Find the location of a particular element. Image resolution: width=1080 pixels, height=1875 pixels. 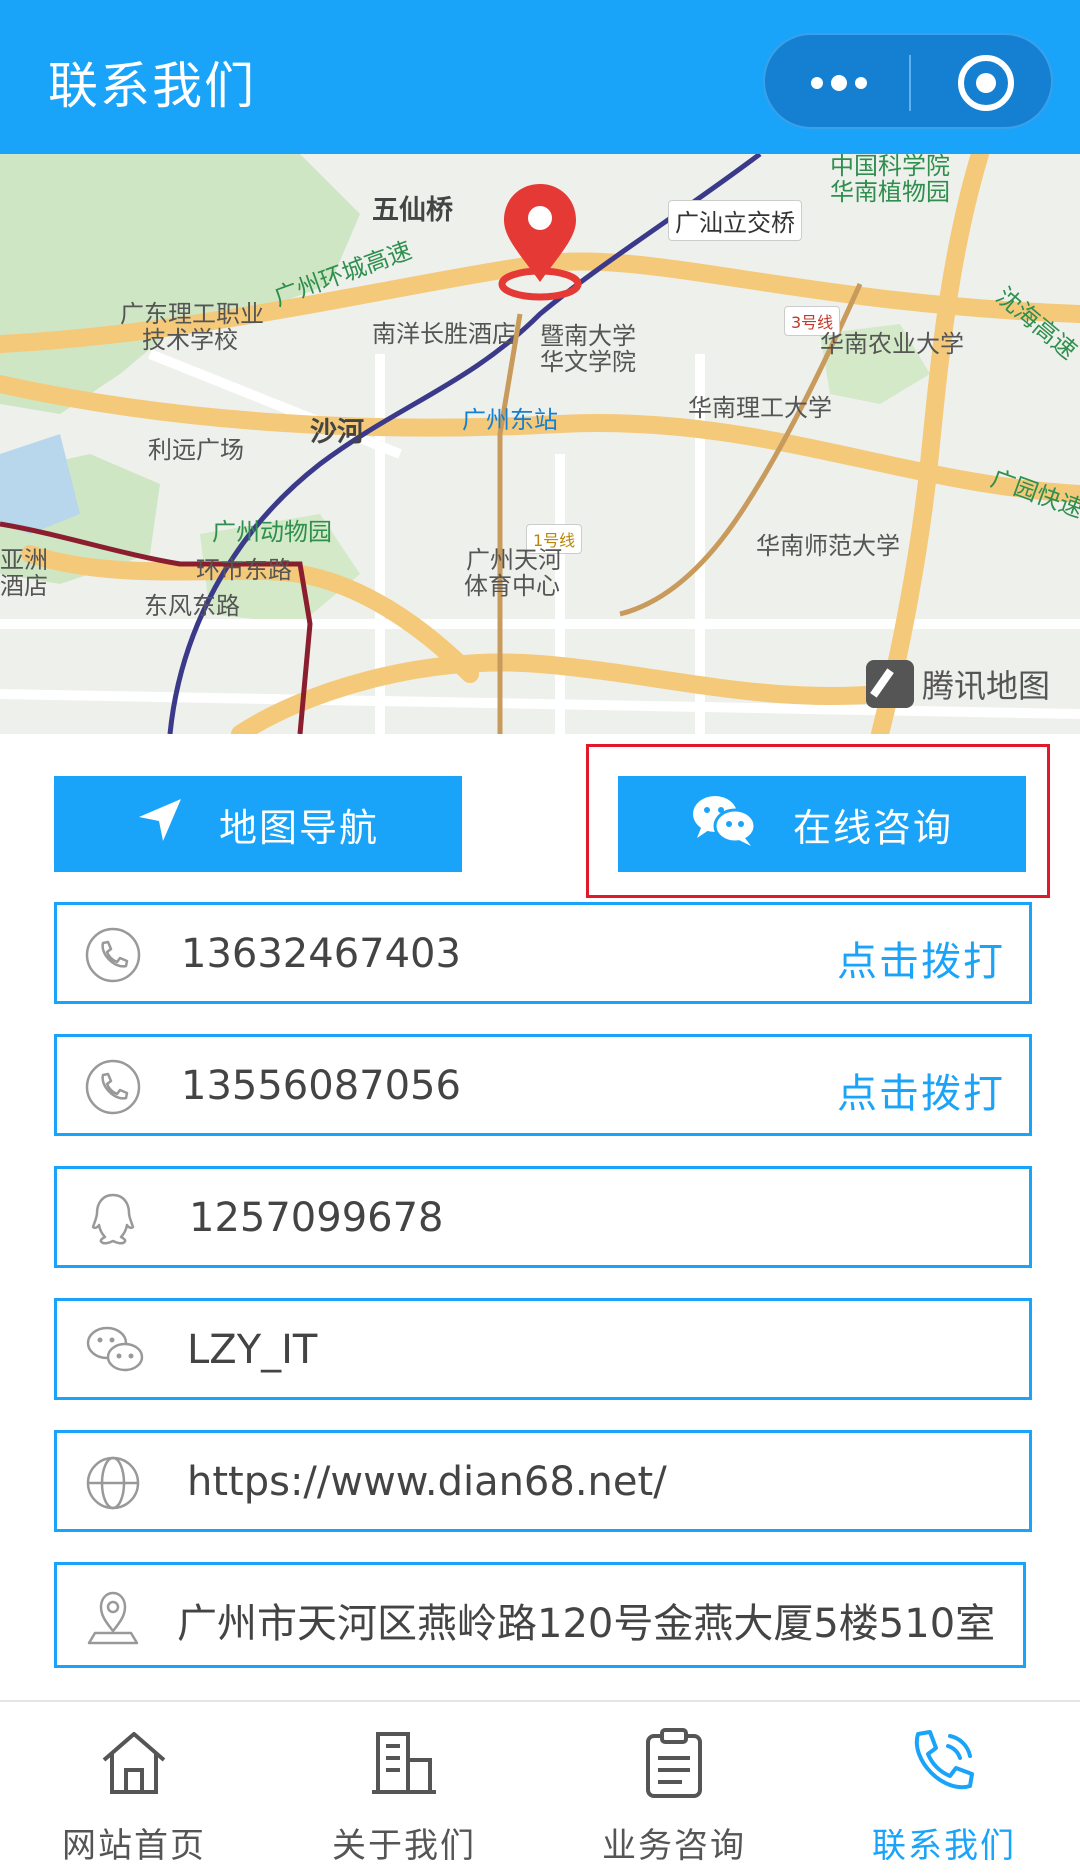

clipboard-icon is located at coordinates (674, 1762).